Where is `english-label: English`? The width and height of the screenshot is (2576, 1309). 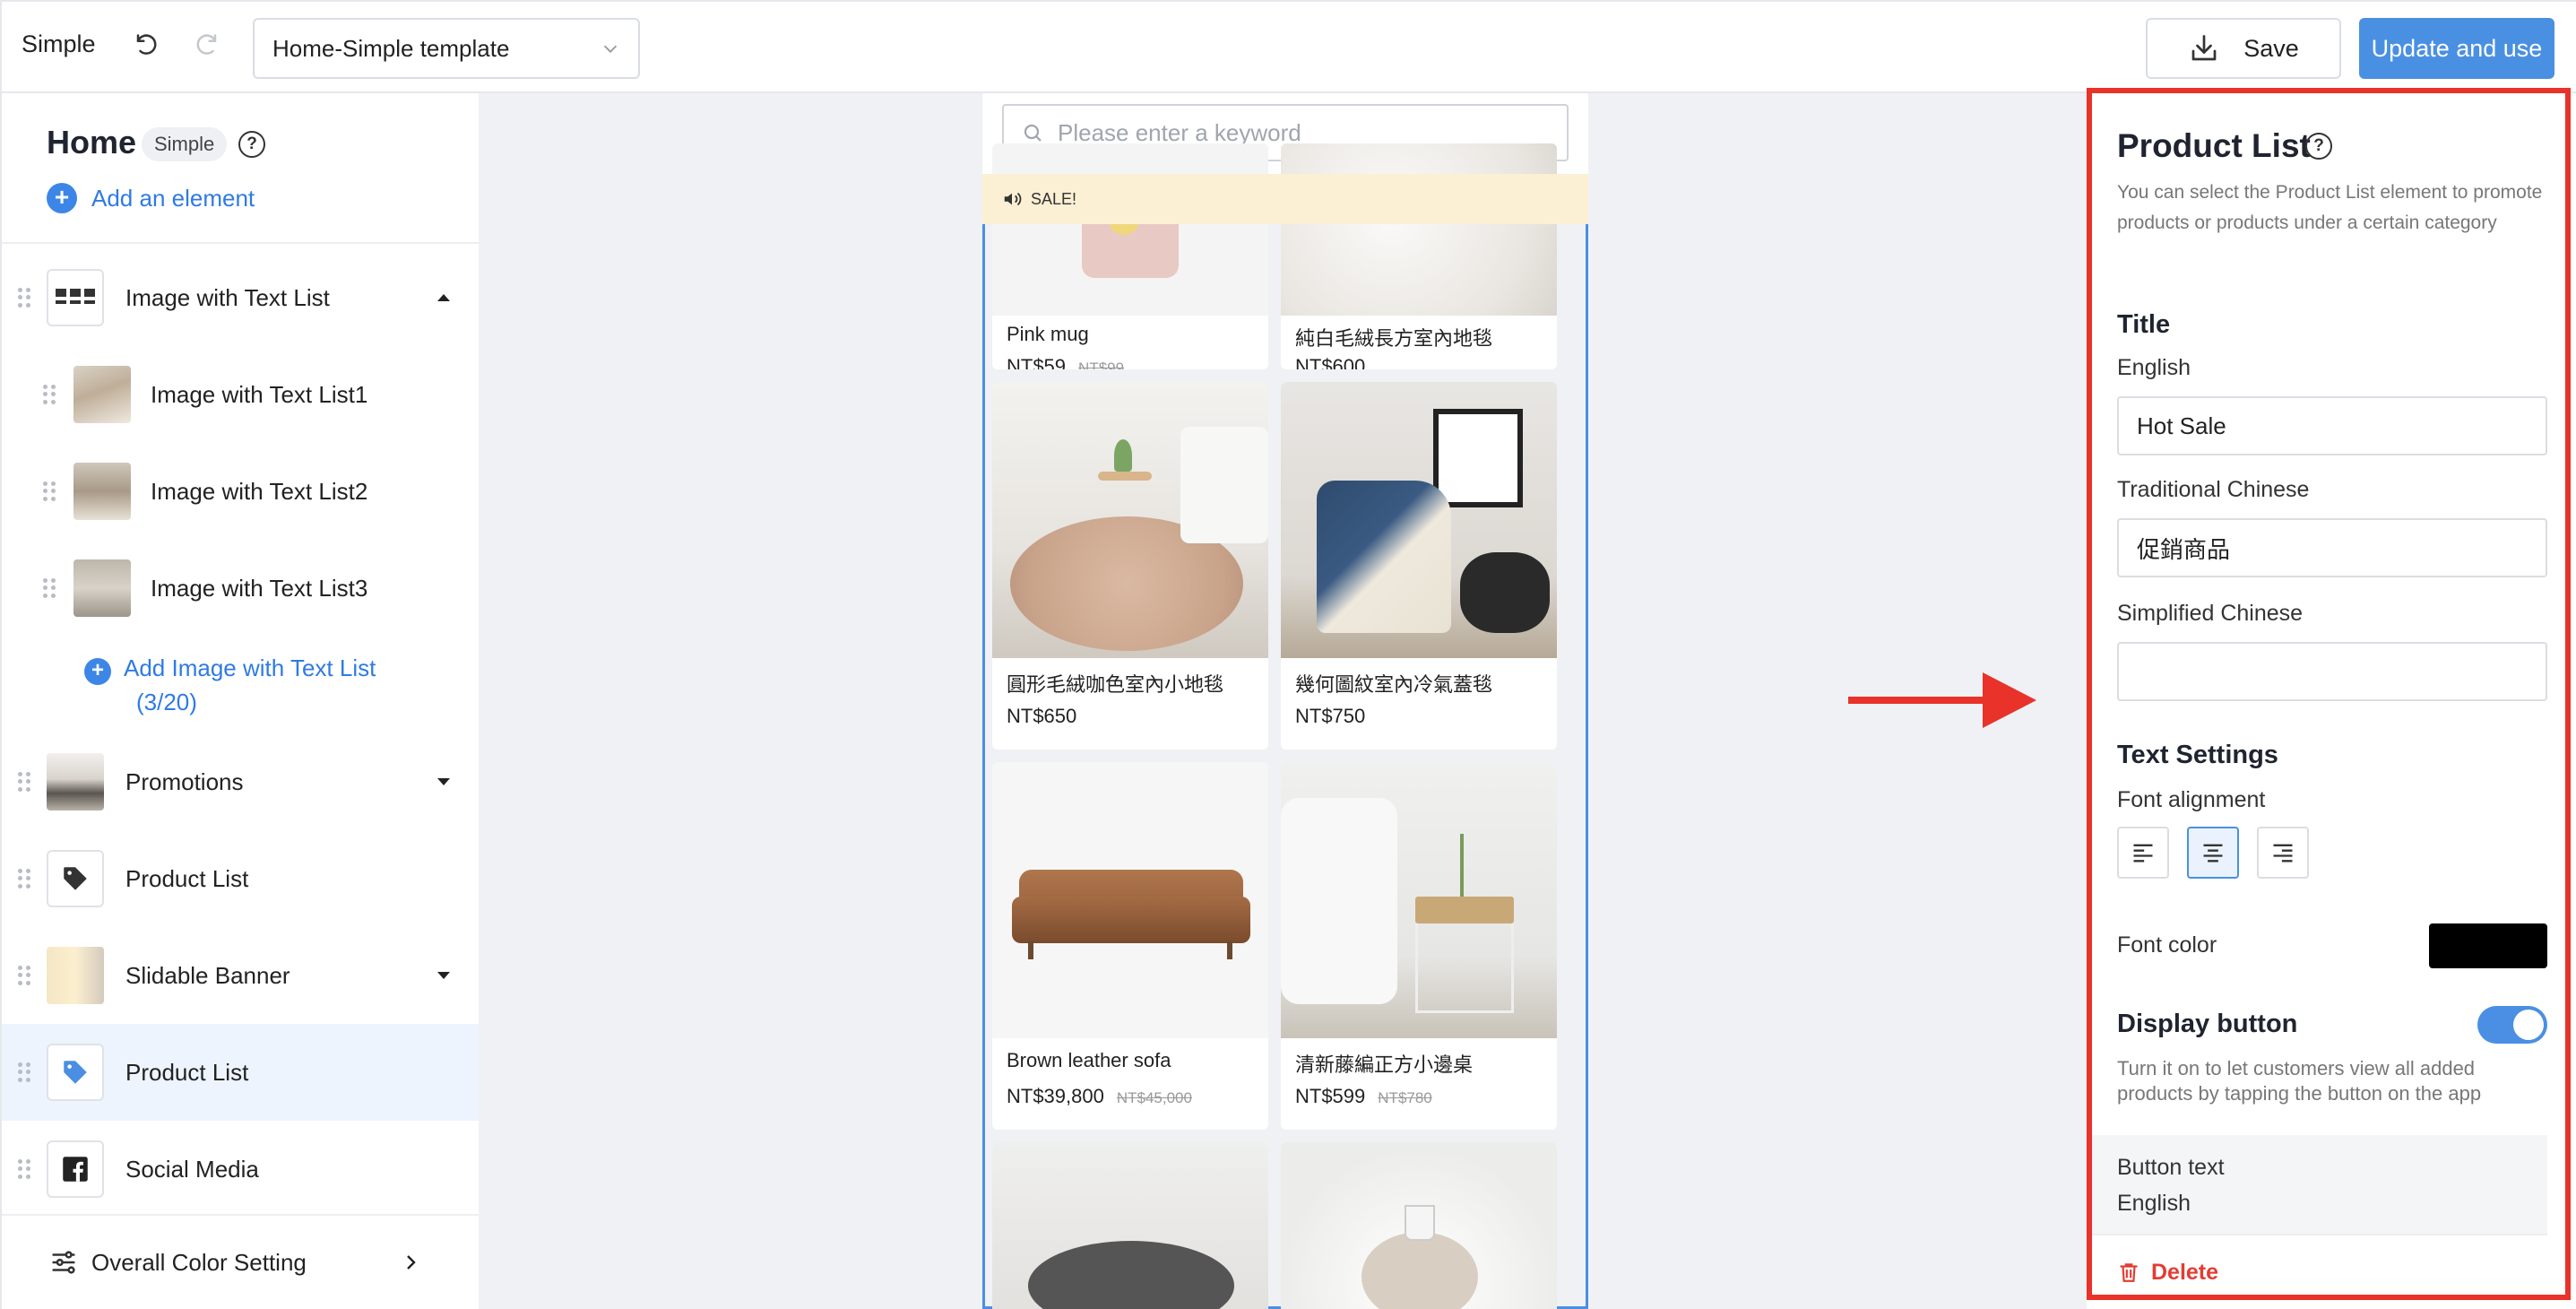
english-label: English is located at coordinates (2154, 367).